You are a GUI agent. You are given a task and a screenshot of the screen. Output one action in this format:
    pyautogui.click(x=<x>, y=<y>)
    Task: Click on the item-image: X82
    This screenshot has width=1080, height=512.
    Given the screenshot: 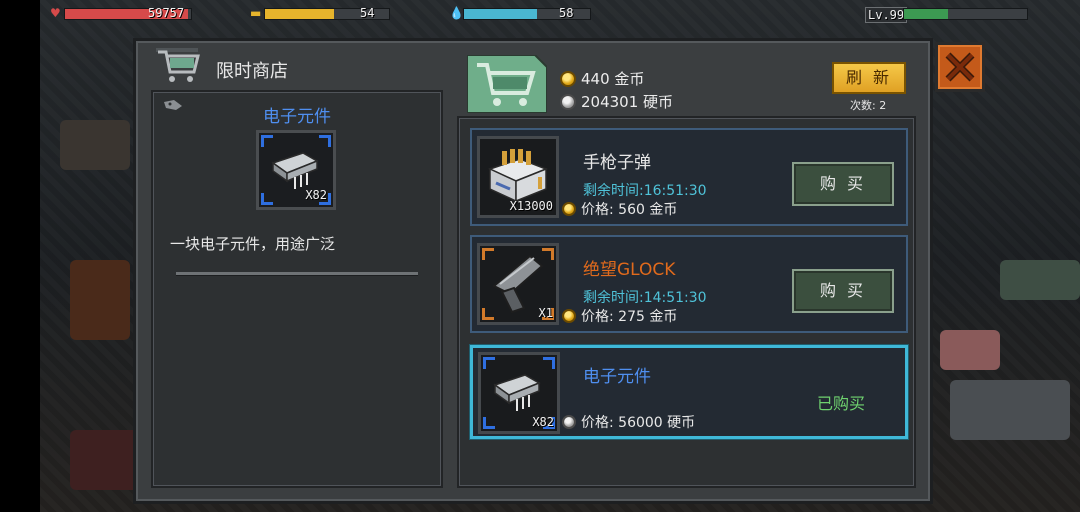 What is the action you would take?
    pyautogui.click(x=519, y=393)
    